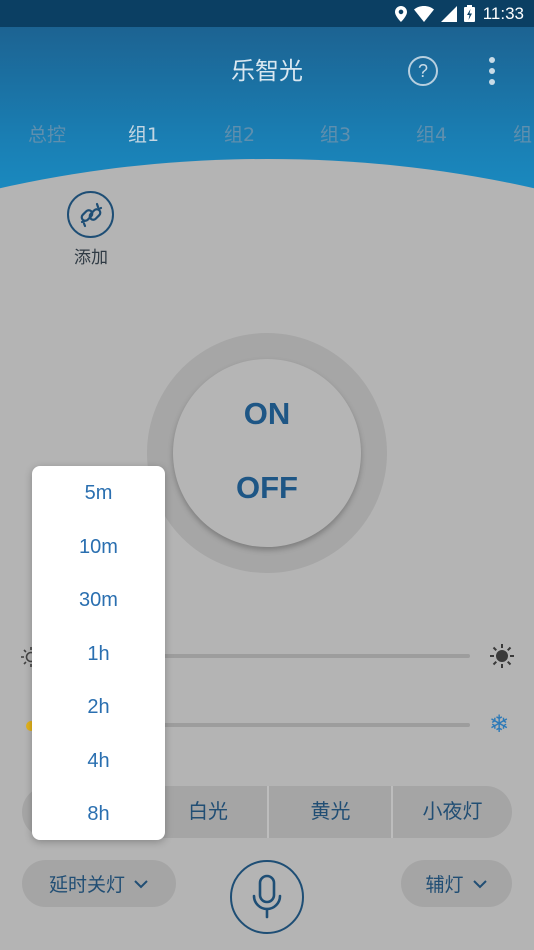 Image resolution: width=534 pixels, height=950 pixels. Describe the element at coordinates (330, 812) in the screenshot. I see `mode-yellow-light-button: 黄光` at that location.